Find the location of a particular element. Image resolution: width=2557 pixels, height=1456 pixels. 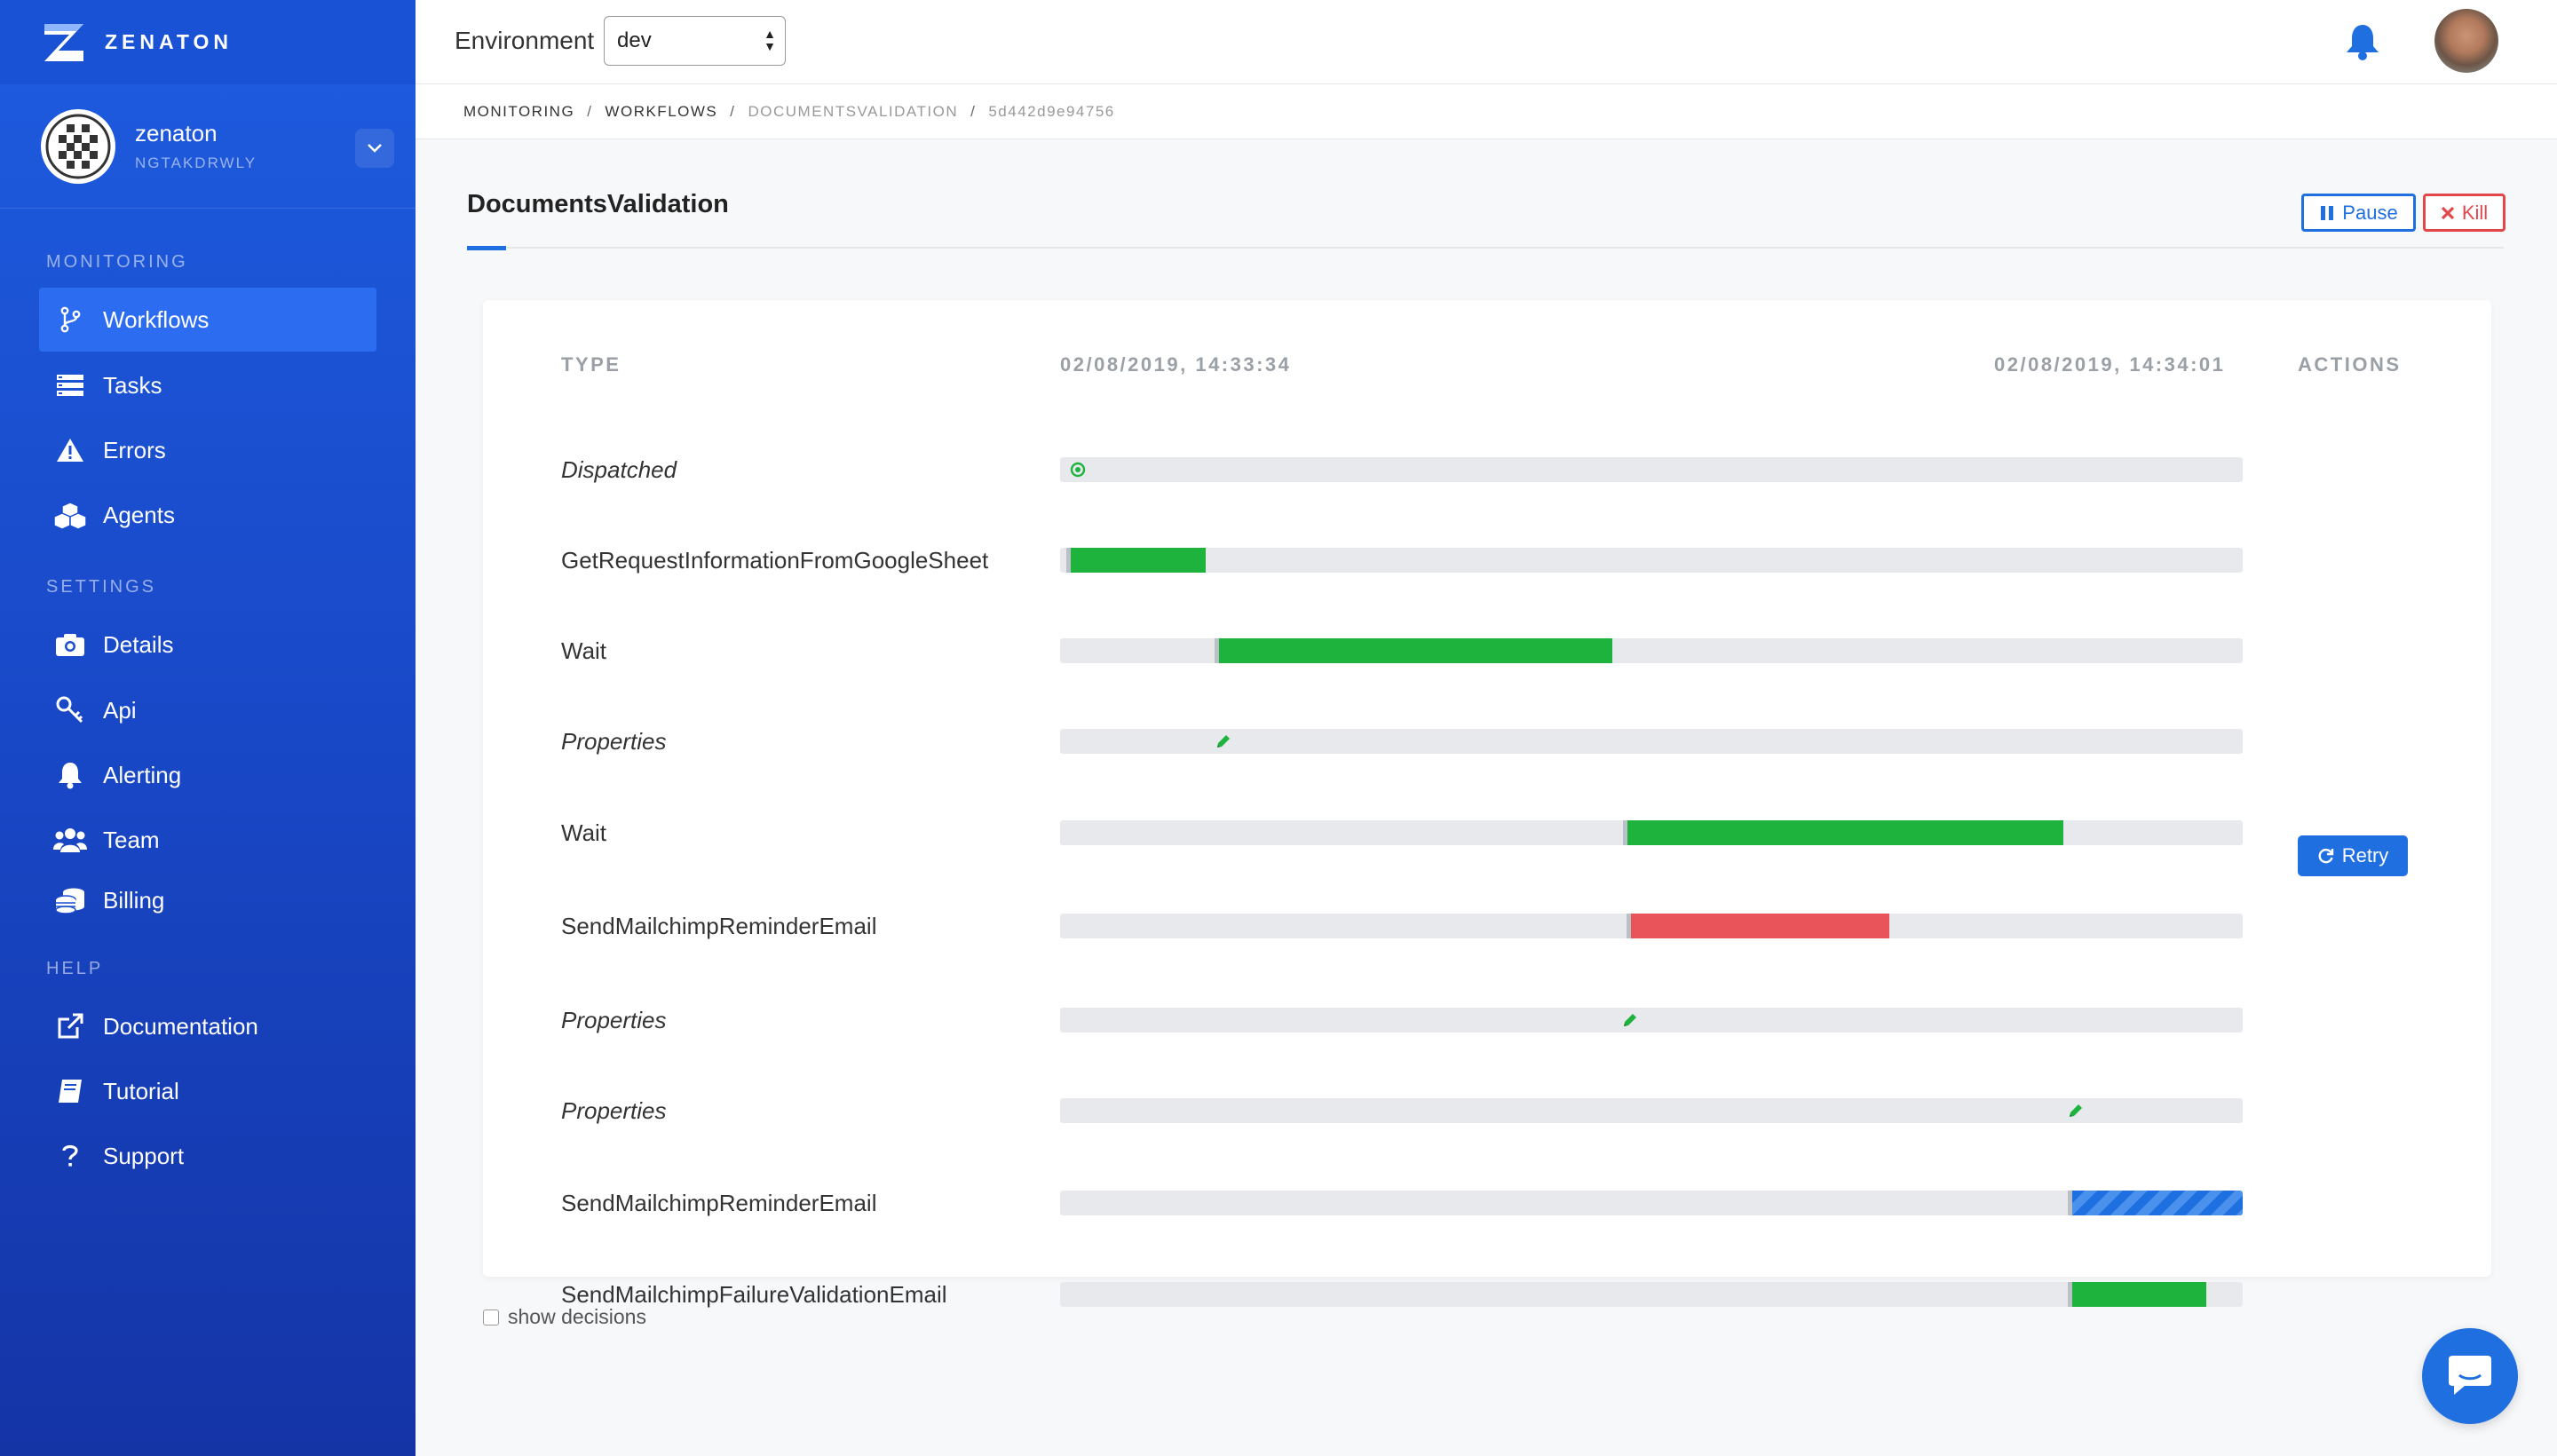

chat-icon is located at coordinates (2470, 1375).